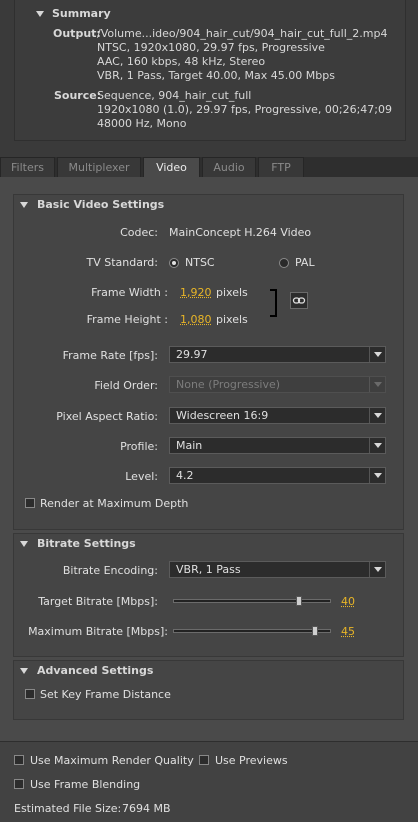  What do you see at coordinates (204, 760) in the screenshot?
I see `use-previews-checkbox` at bounding box center [204, 760].